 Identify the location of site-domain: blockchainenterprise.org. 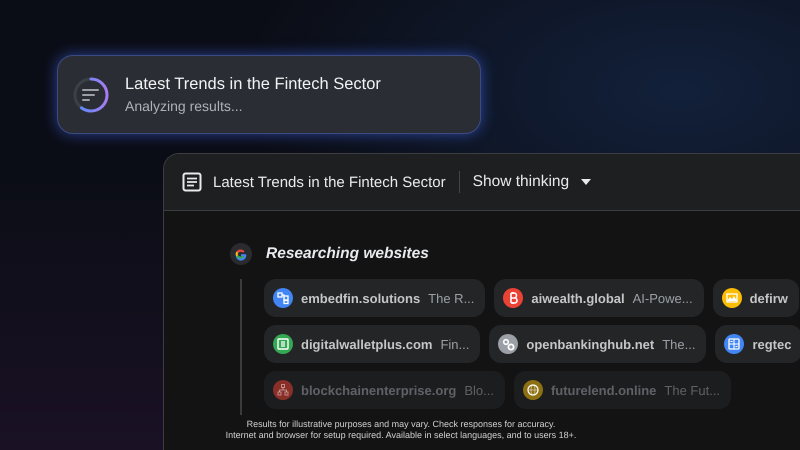
(378, 390).